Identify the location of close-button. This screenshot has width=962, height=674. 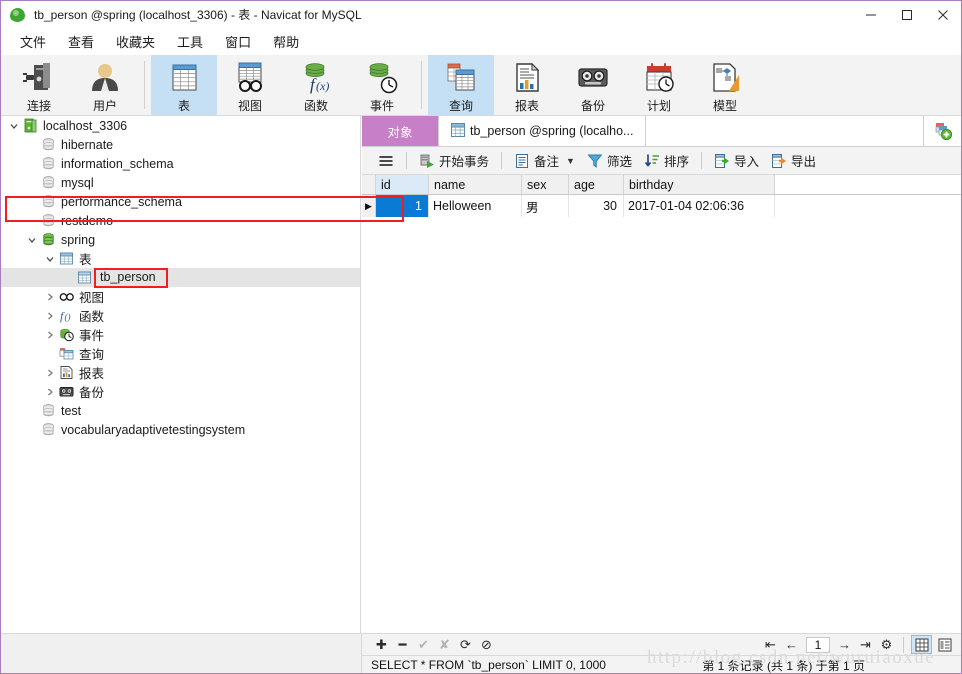
(943, 14).